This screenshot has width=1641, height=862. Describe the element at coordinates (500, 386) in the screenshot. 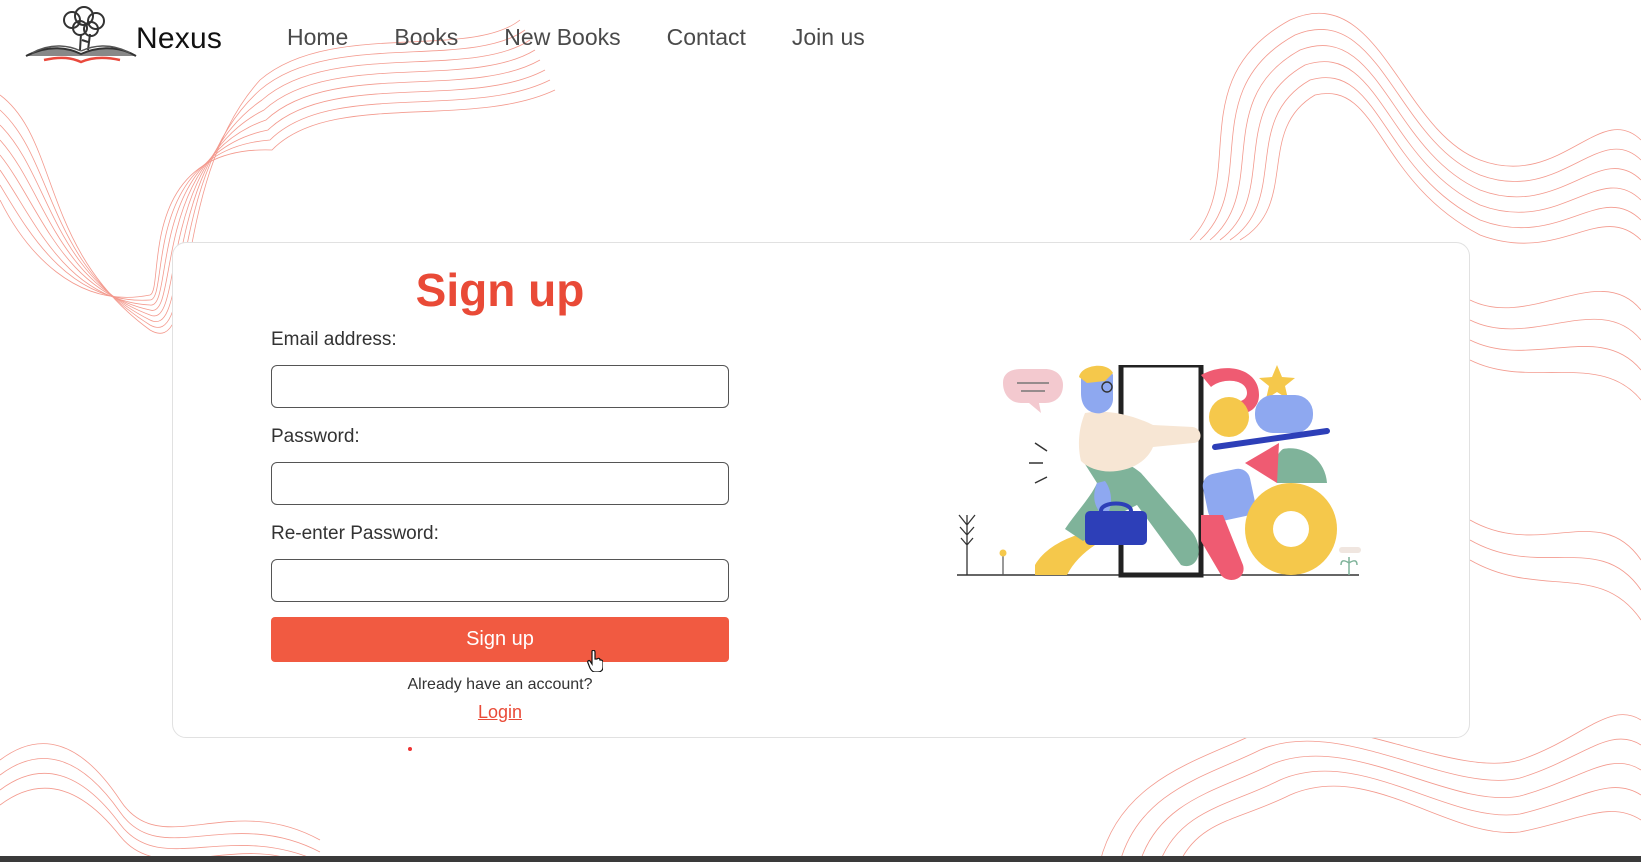

I see `email-field` at that location.